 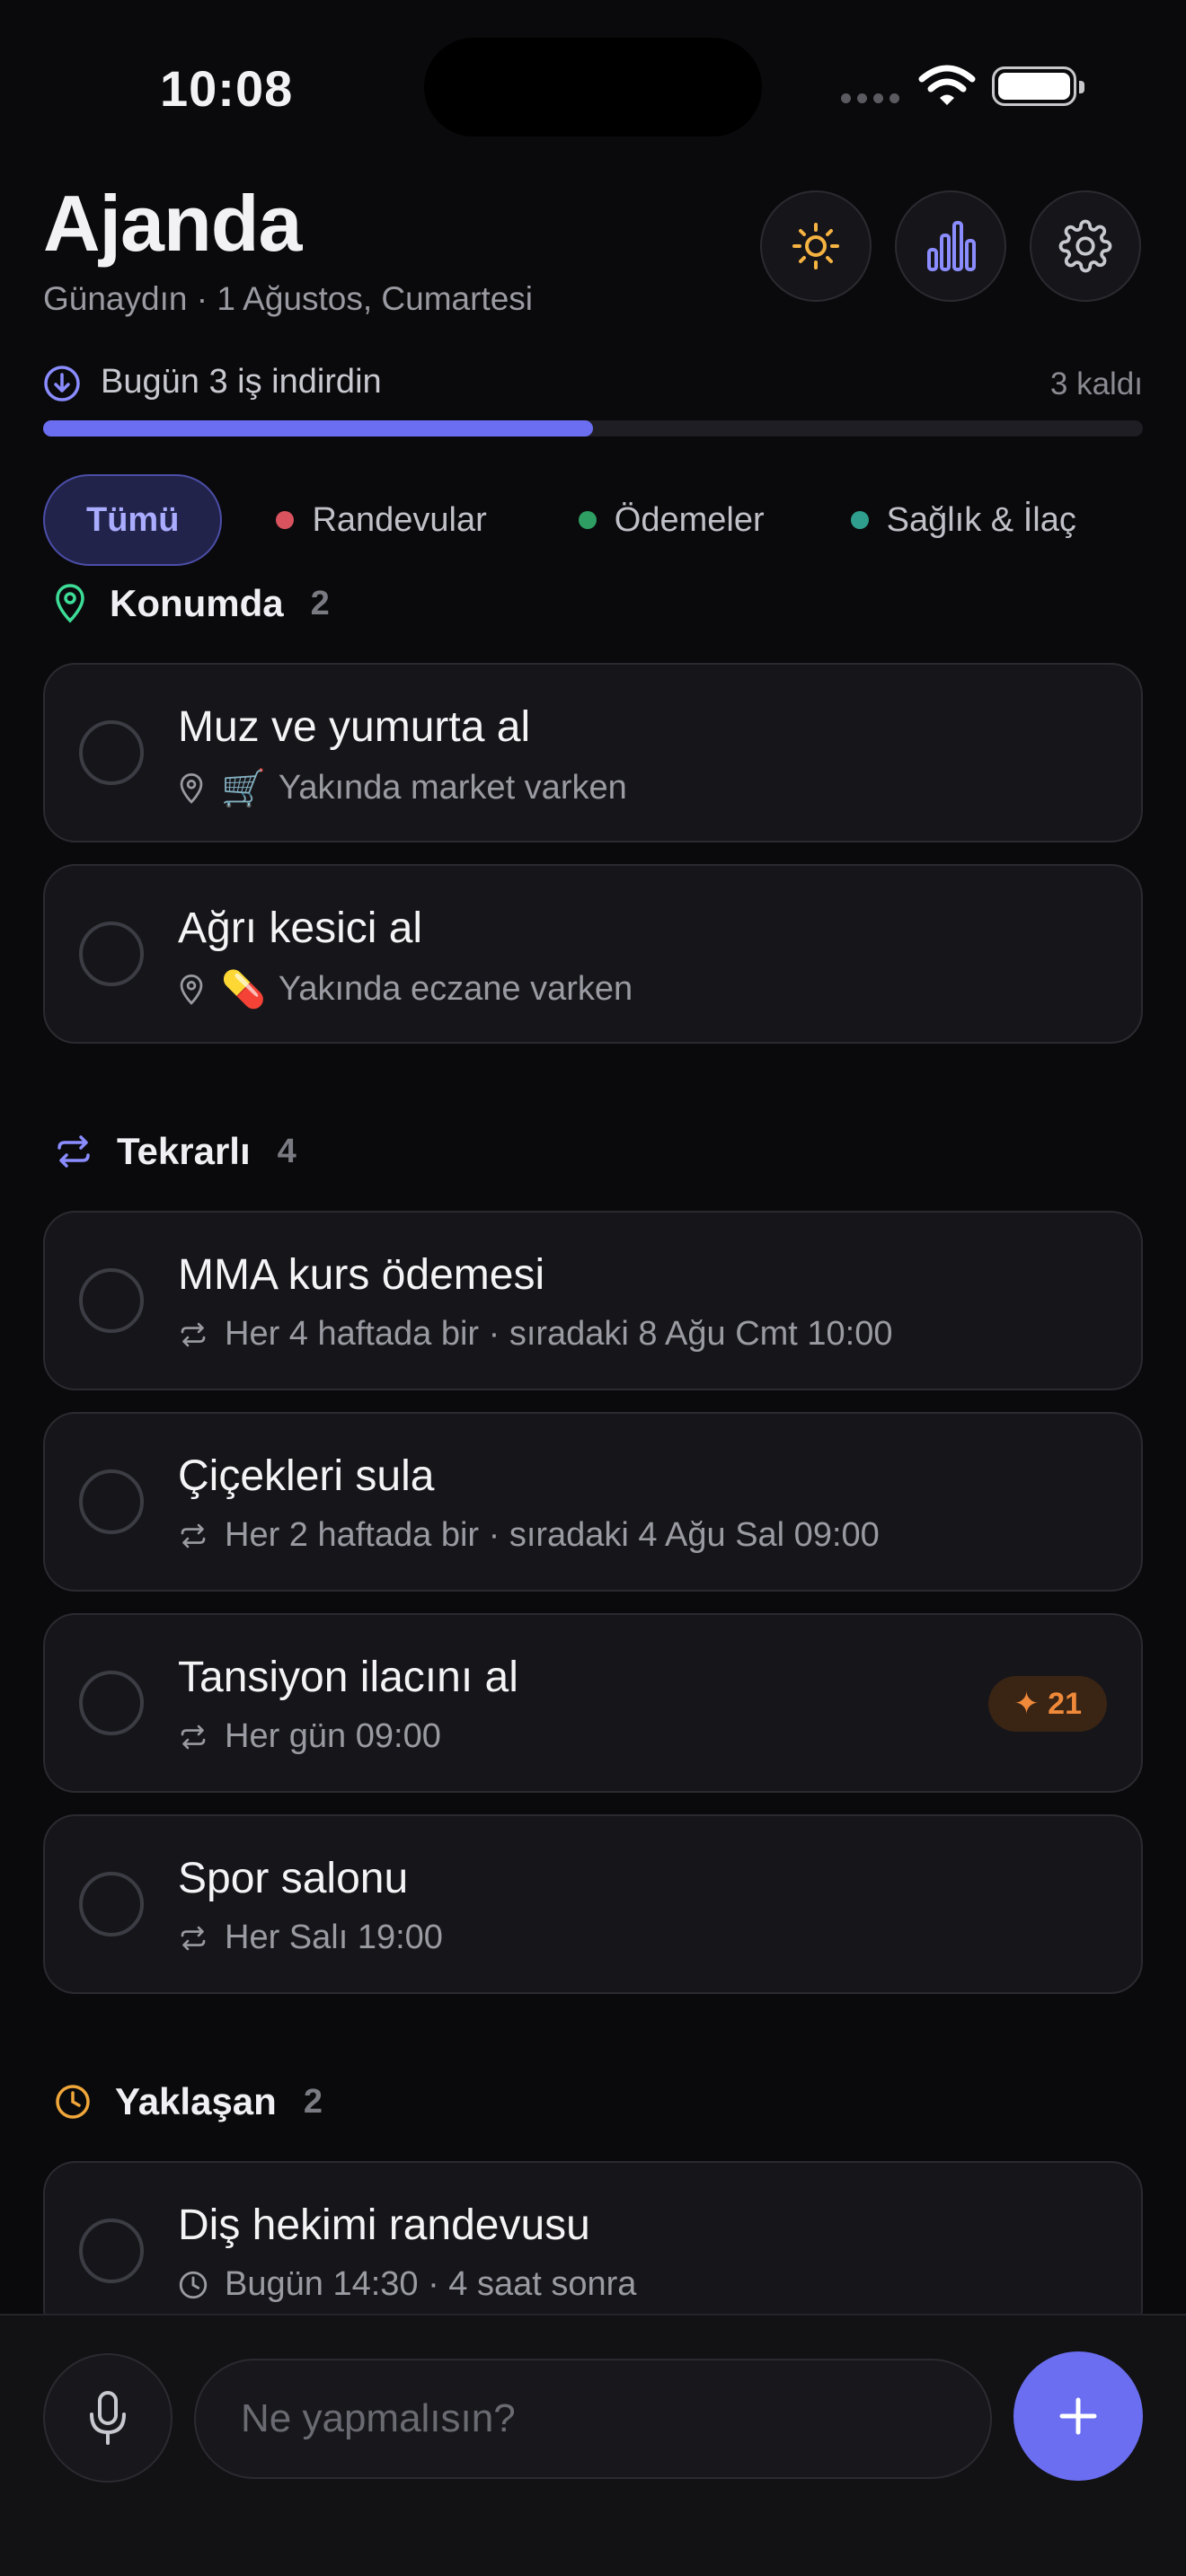 What do you see at coordinates (1096, 383) in the screenshot?
I see `remaining-count: 3 kaldı` at bounding box center [1096, 383].